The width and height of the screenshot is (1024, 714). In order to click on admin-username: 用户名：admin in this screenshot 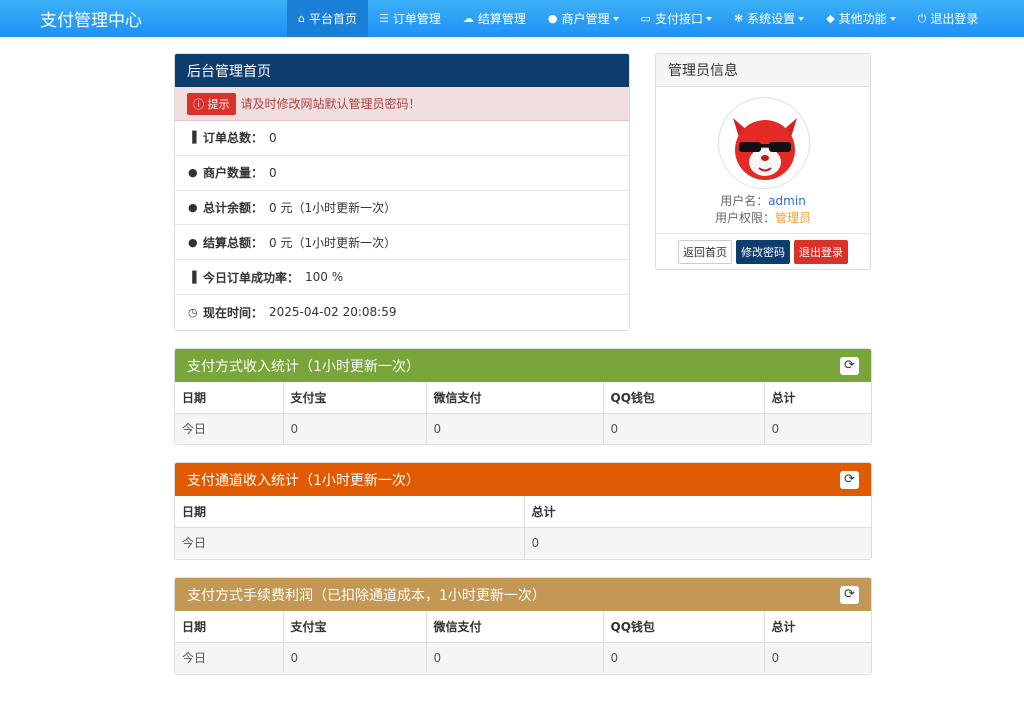, I will do `click(763, 200)`.